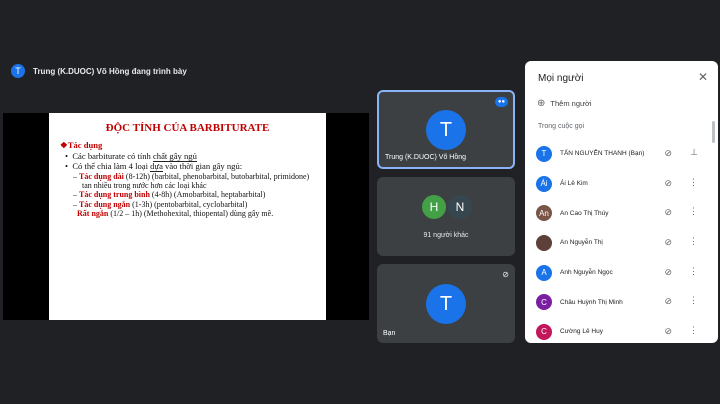 This screenshot has width=720, height=404. Describe the element at coordinates (561, 78) in the screenshot. I see `panel-title: Mọi người` at that location.